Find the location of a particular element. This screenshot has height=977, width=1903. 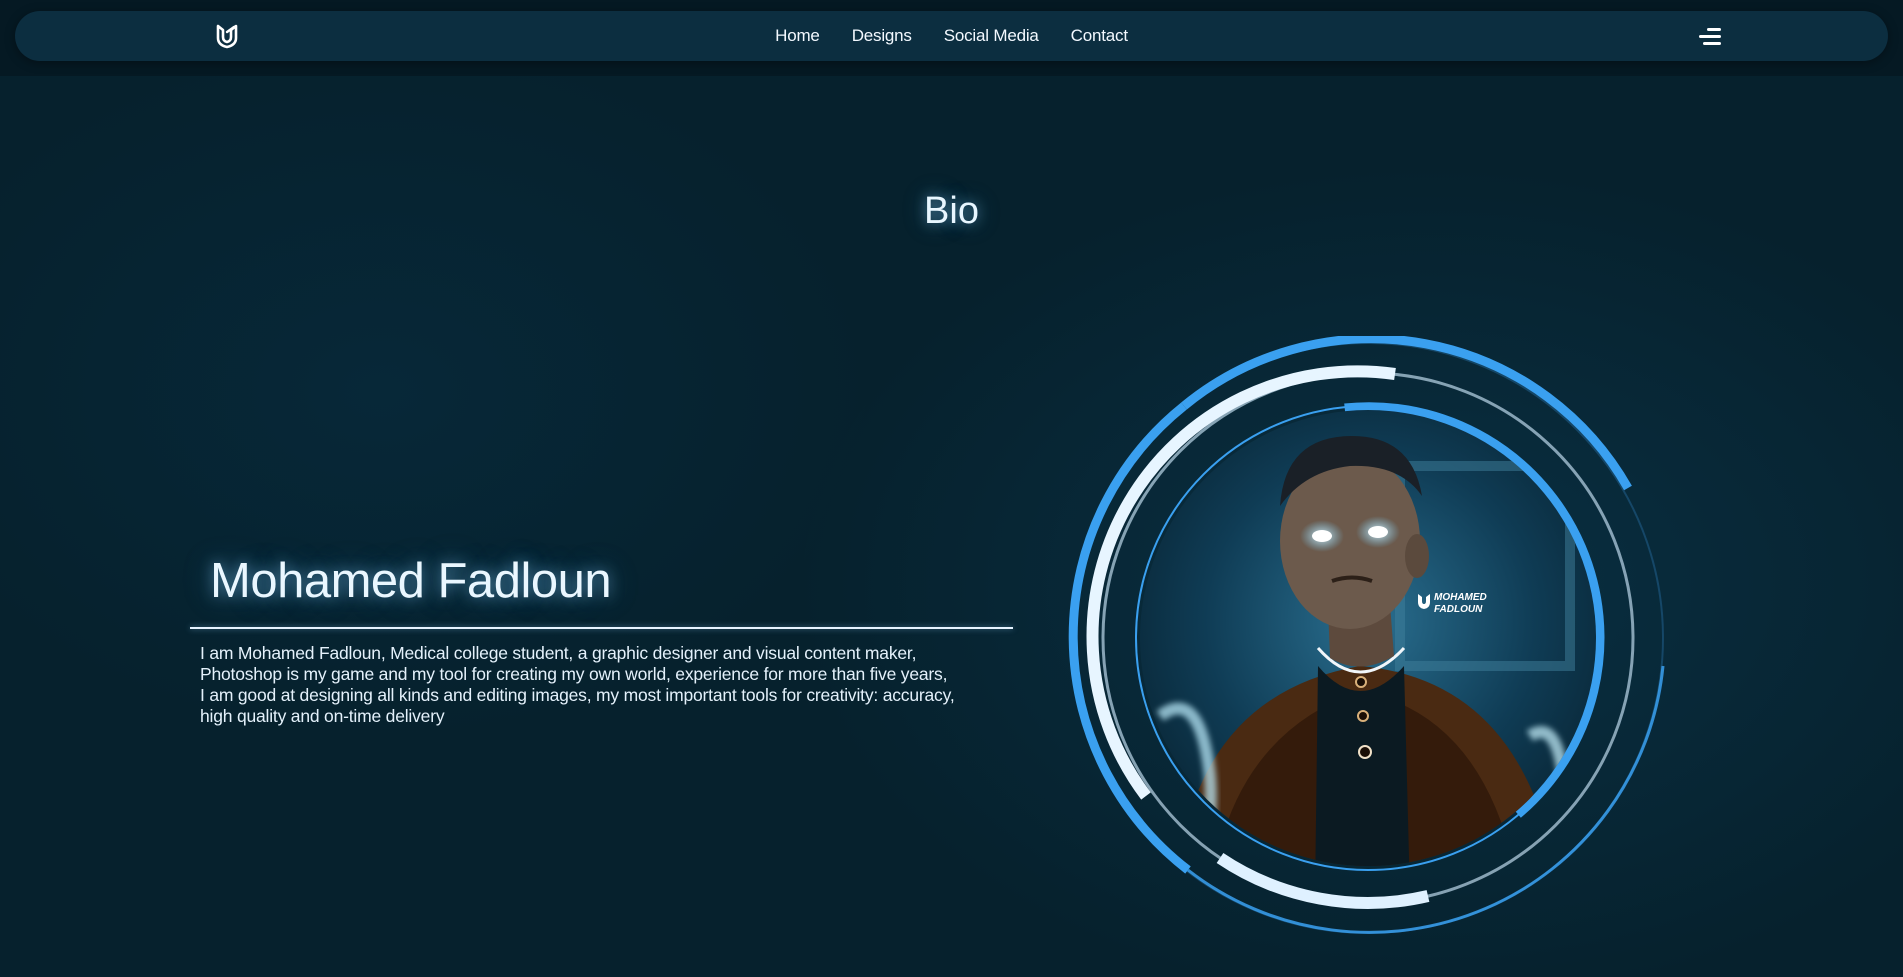

profile-photo: MOHAMED FADLOUN is located at coordinates (1368, 638).